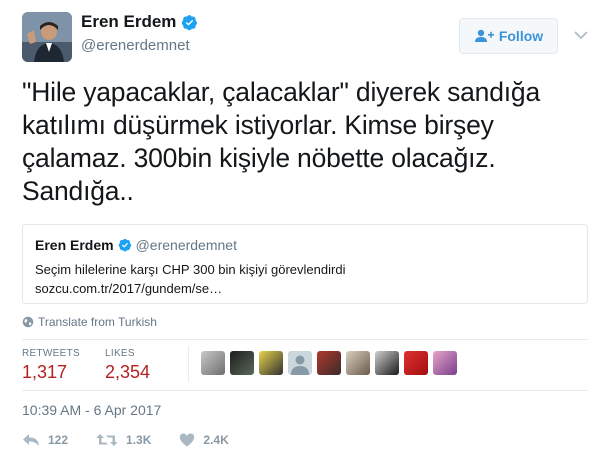 The width and height of the screenshot is (600, 461). I want to click on likes-stat: LIKES 2,354, so click(127, 365).